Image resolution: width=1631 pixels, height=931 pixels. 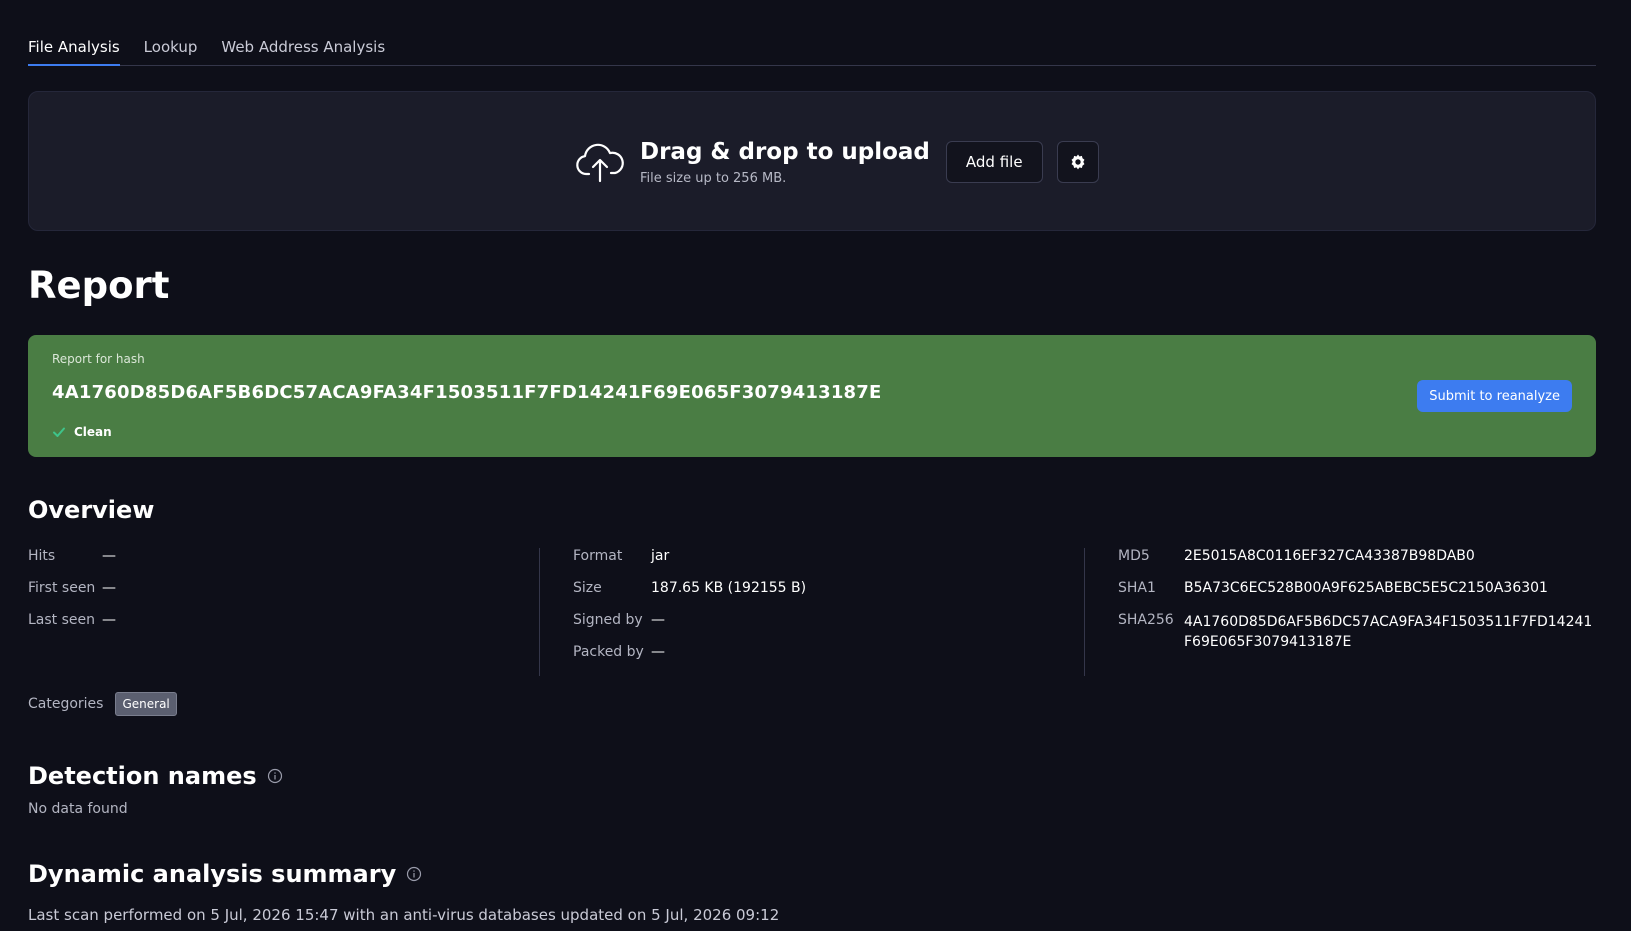 What do you see at coordinates (91, 510) in the screenshot?
I see `overview-title: Overview` at bounding box center [91, 510].